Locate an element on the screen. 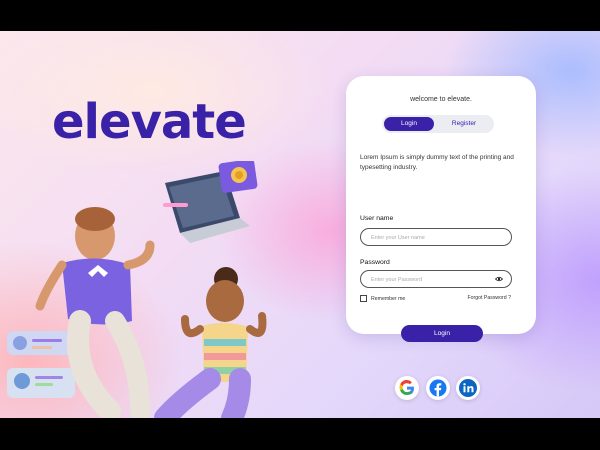 The width and height of the screenshot is (600, 450). brand-logo: elevate is located at coordinates (149, 122).